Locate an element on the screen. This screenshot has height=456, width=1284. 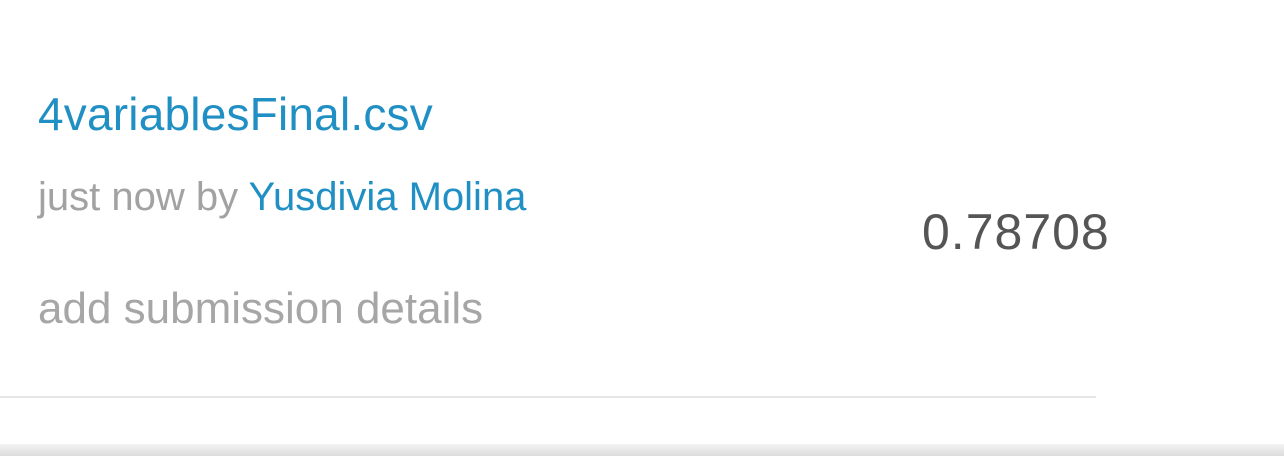
submission-file-link: 4variablesFinal.csv is located at coordinates (235, 114).